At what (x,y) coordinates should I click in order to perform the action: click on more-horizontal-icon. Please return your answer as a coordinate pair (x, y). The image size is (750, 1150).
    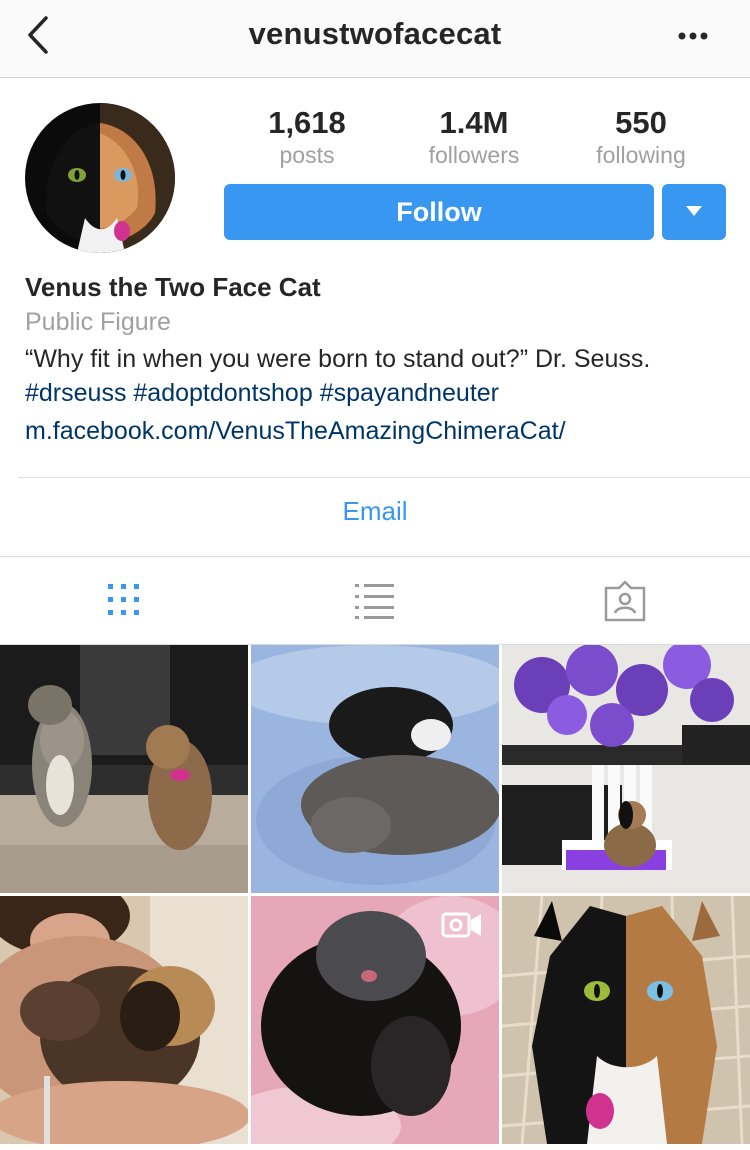
    Looking at the image, I should click on (693, 36).